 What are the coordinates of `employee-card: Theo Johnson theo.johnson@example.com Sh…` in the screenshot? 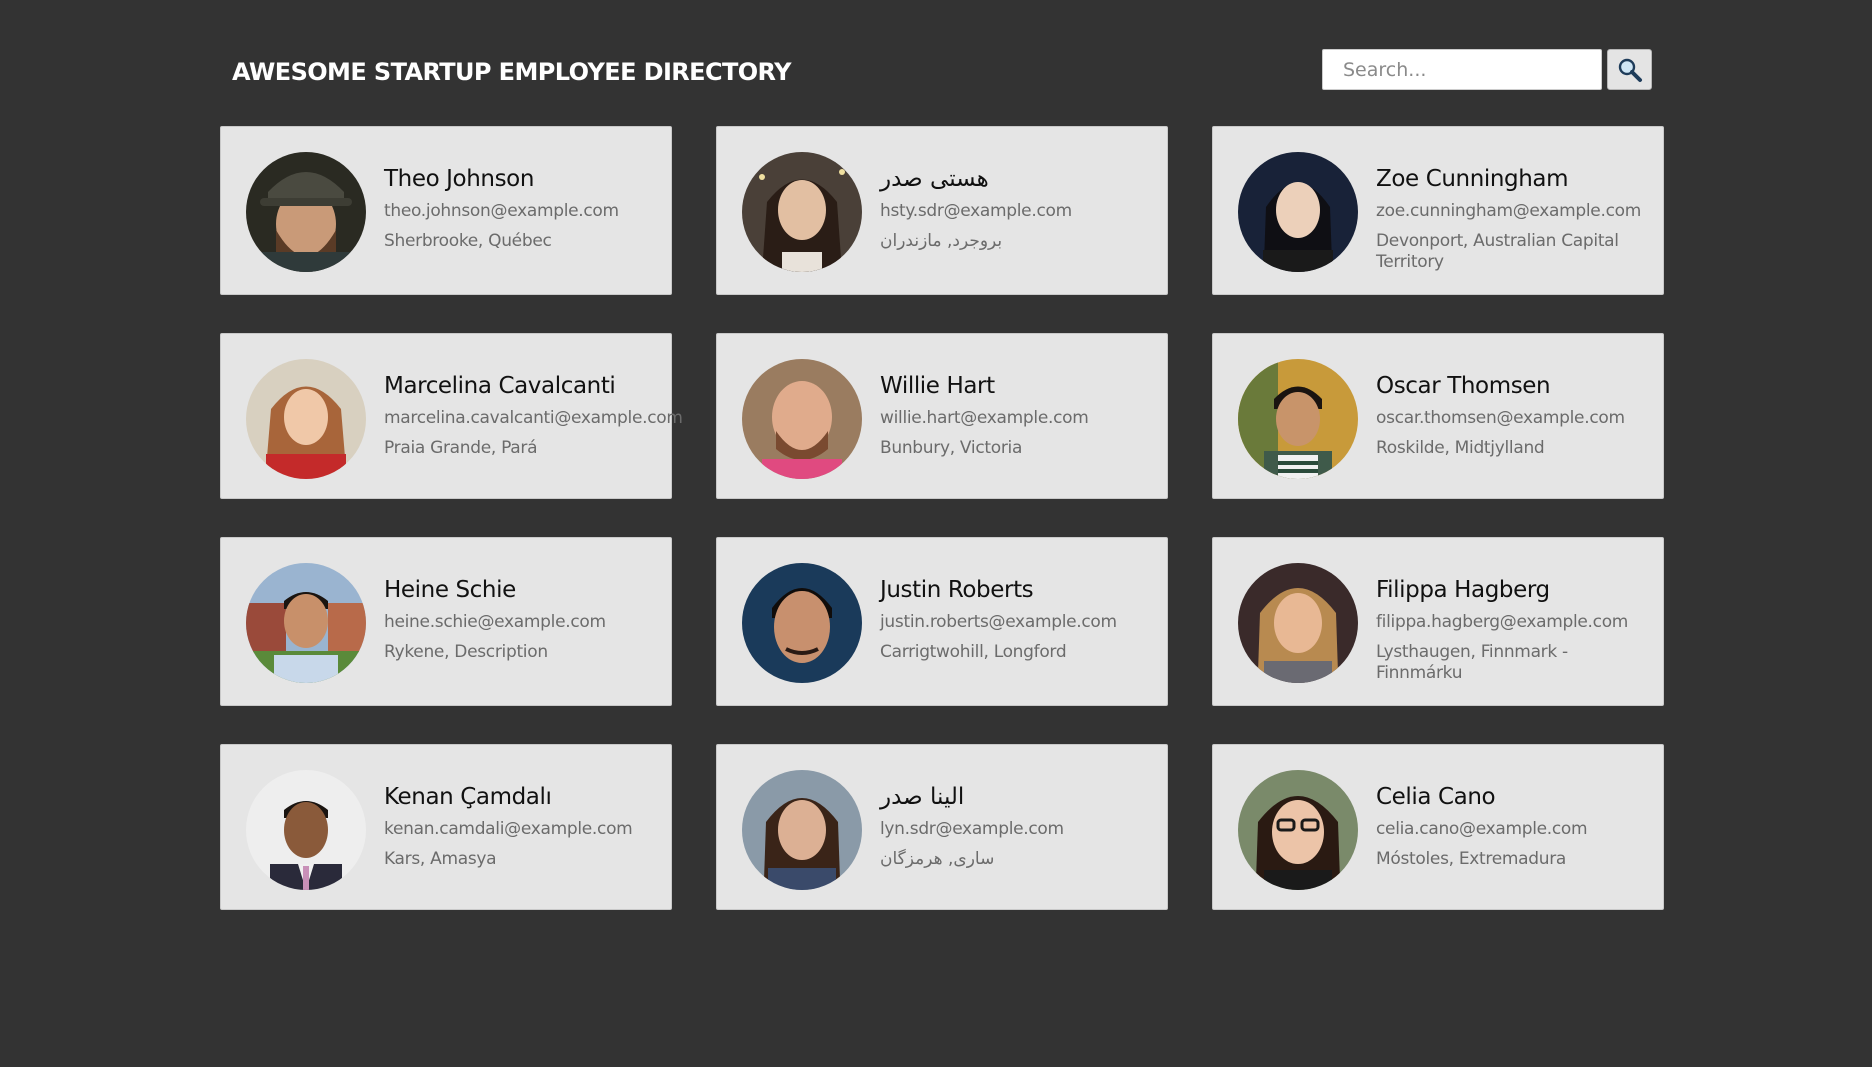 It's located at (446, 210).